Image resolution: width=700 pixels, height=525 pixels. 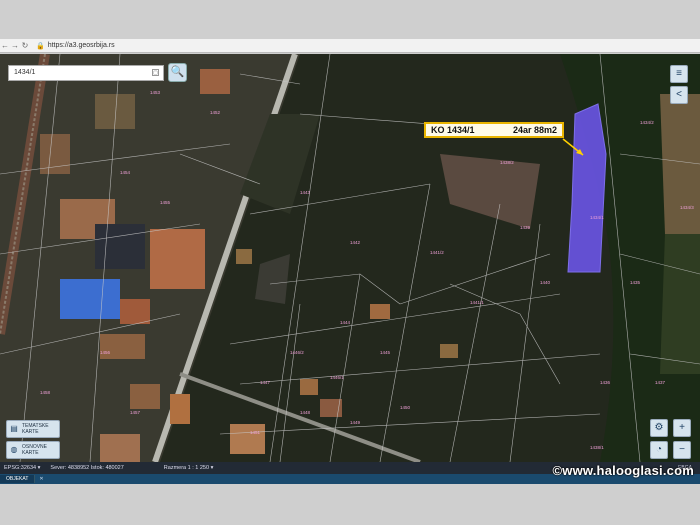 I want to click on parcel-number: 1434/2, so click(x=647, y=122).